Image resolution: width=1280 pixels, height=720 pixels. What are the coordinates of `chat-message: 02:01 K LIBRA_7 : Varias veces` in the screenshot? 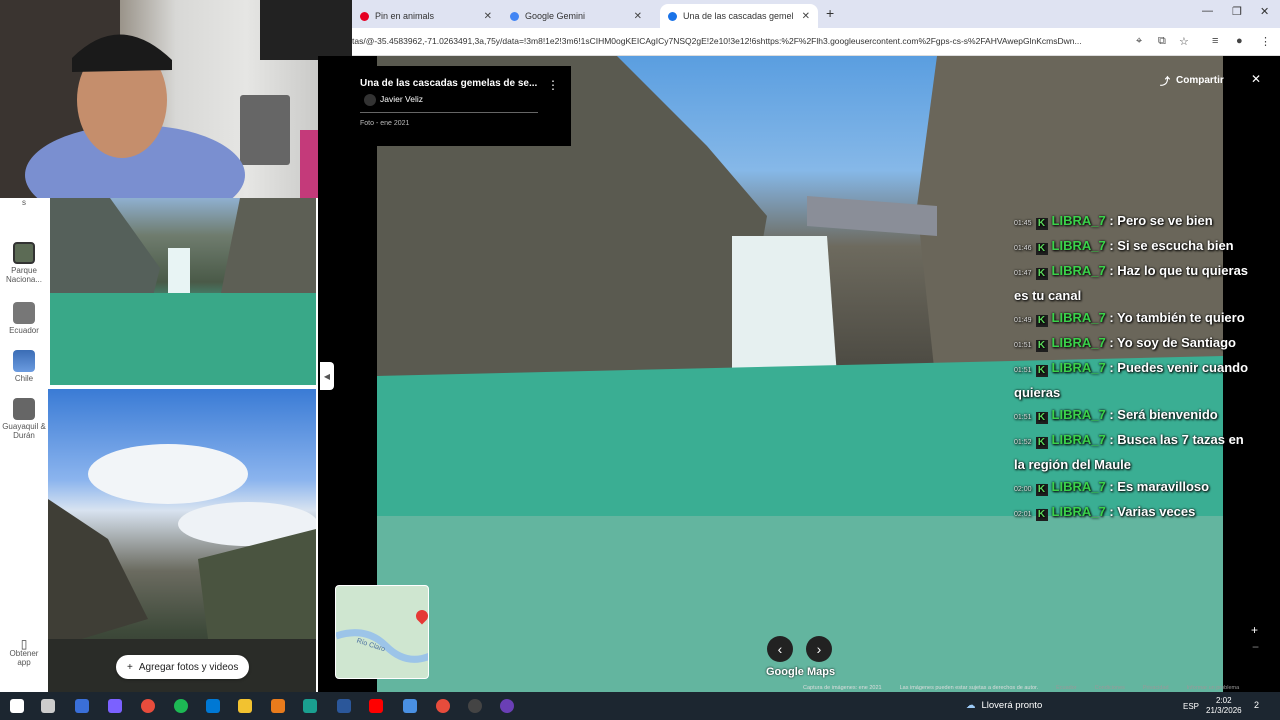 It's located at (1134, 513).